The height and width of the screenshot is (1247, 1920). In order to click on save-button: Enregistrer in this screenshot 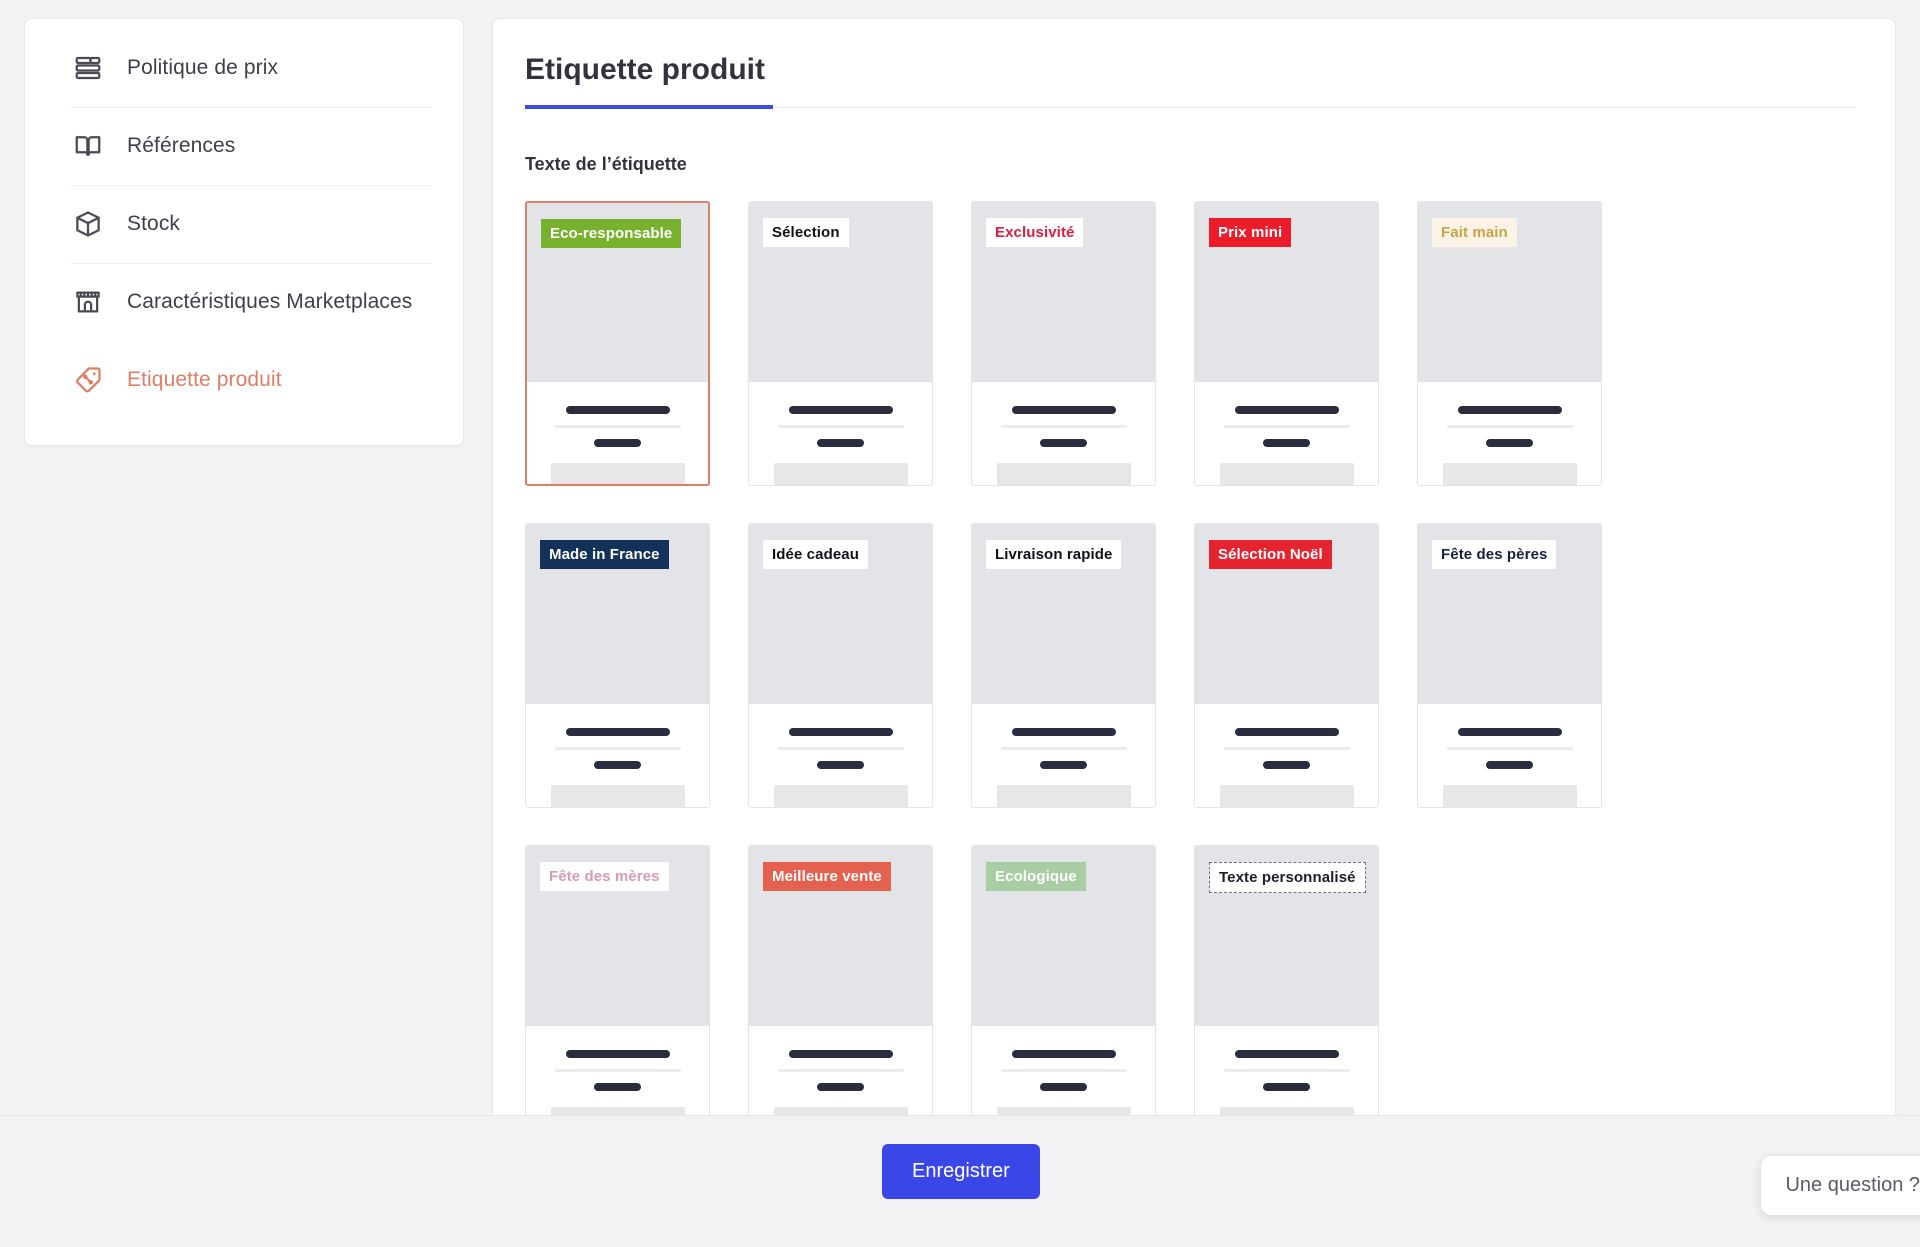, I will do `click(961, 1171)`.